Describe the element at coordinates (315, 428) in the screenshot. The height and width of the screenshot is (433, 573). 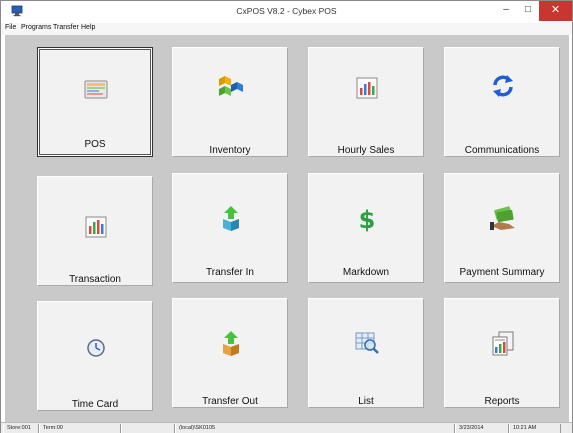
I see `status-server: (local)\SK0105` at that location.